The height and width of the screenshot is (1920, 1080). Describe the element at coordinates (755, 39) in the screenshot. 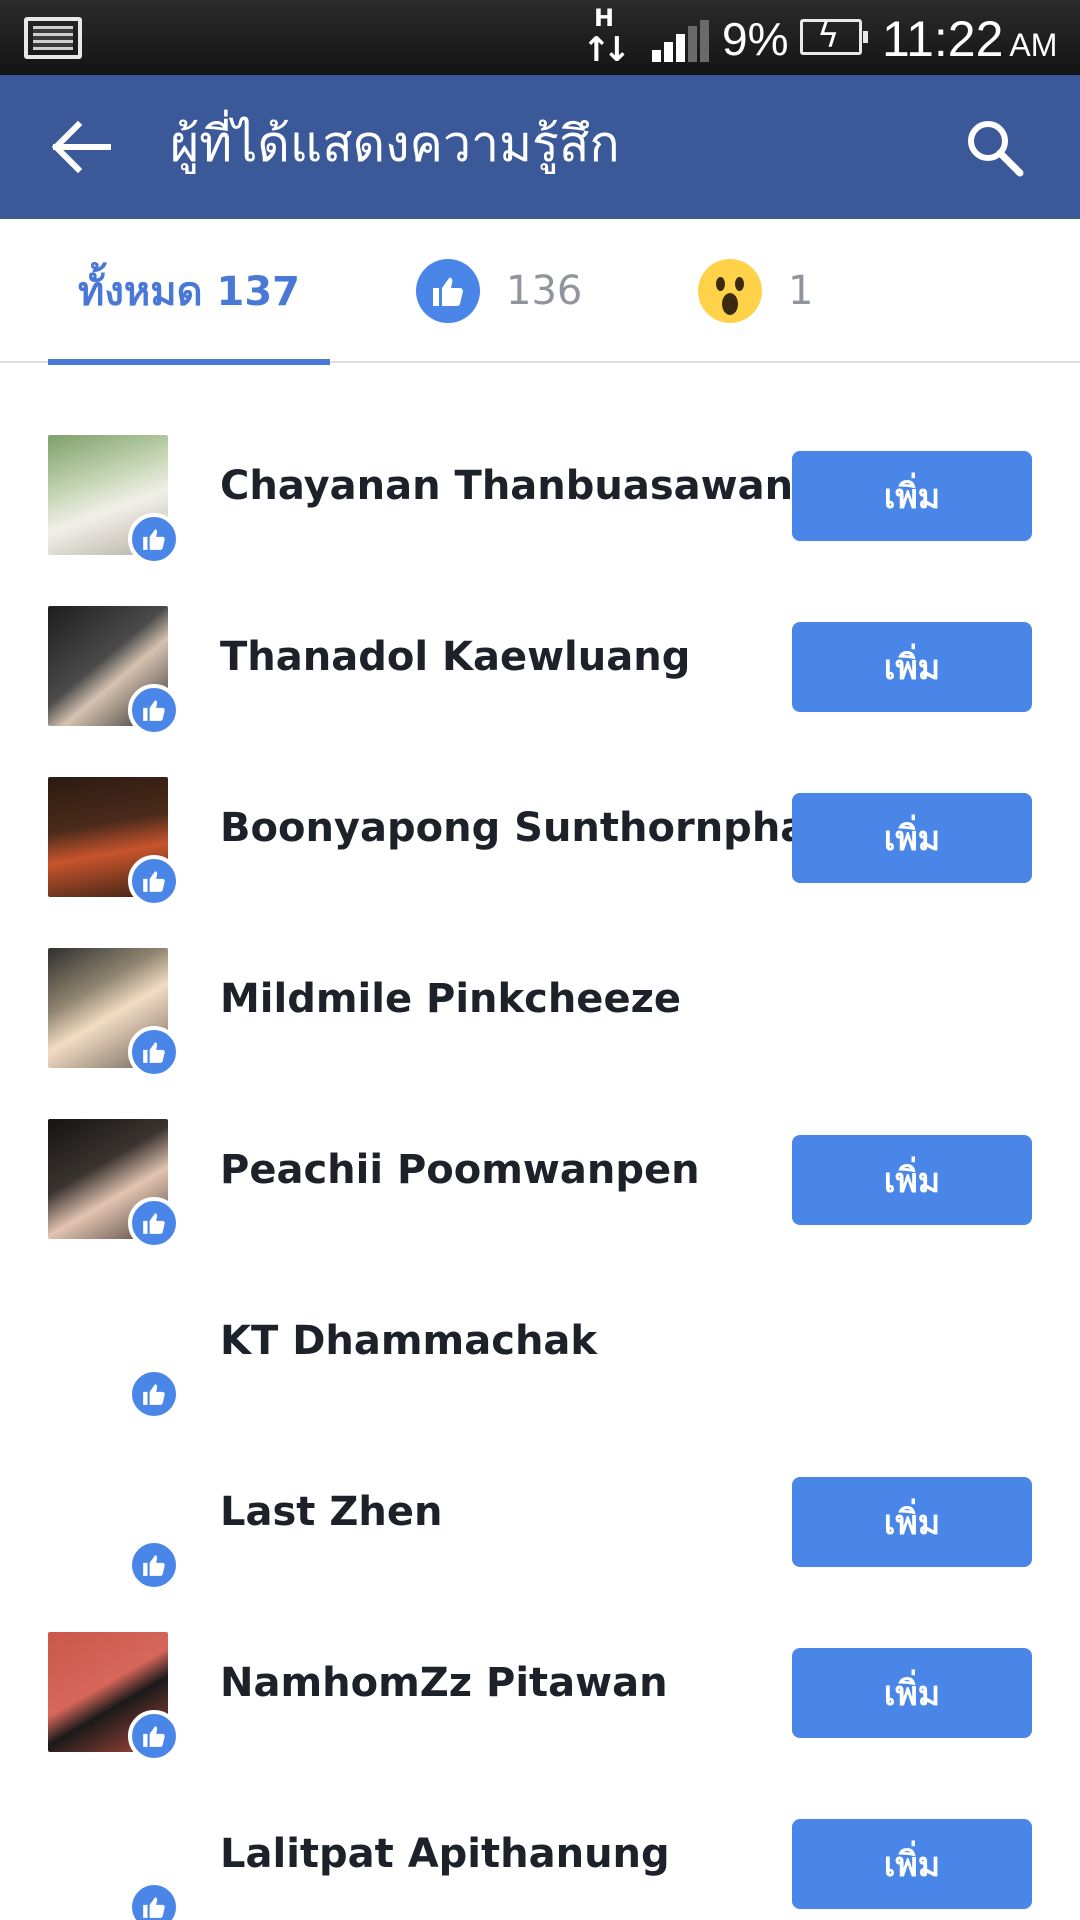

I see `battery-percent: 9%` at that location.